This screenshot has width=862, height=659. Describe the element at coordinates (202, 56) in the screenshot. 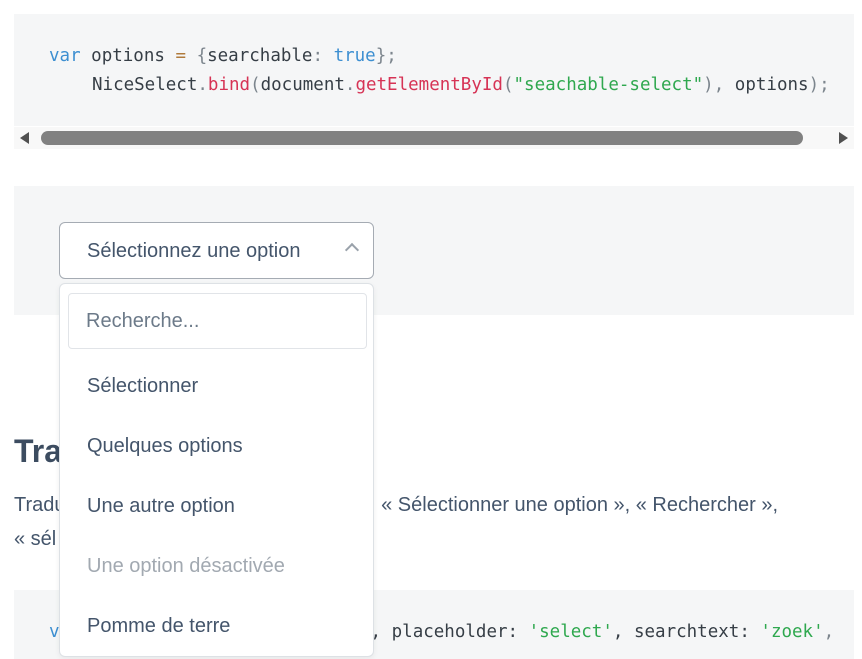

I see `code-punct: {` at that location.